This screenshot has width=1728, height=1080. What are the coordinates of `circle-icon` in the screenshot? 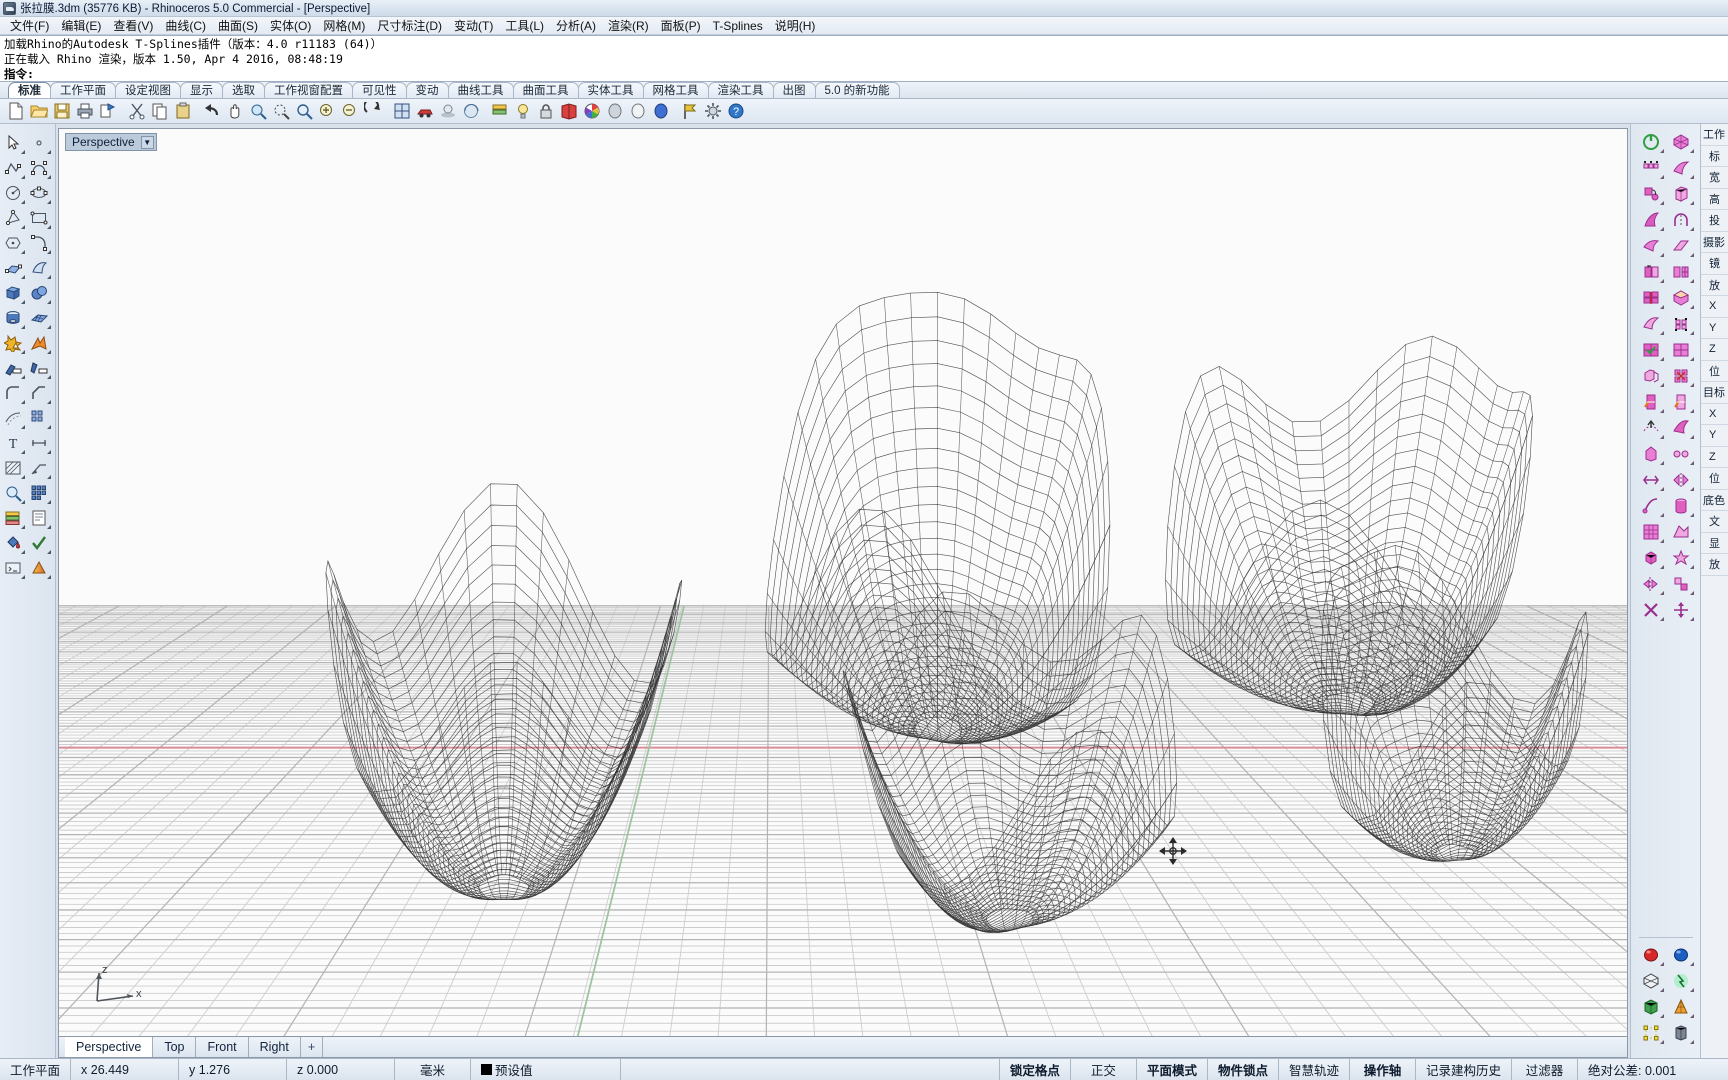 It's located at (13, 192).